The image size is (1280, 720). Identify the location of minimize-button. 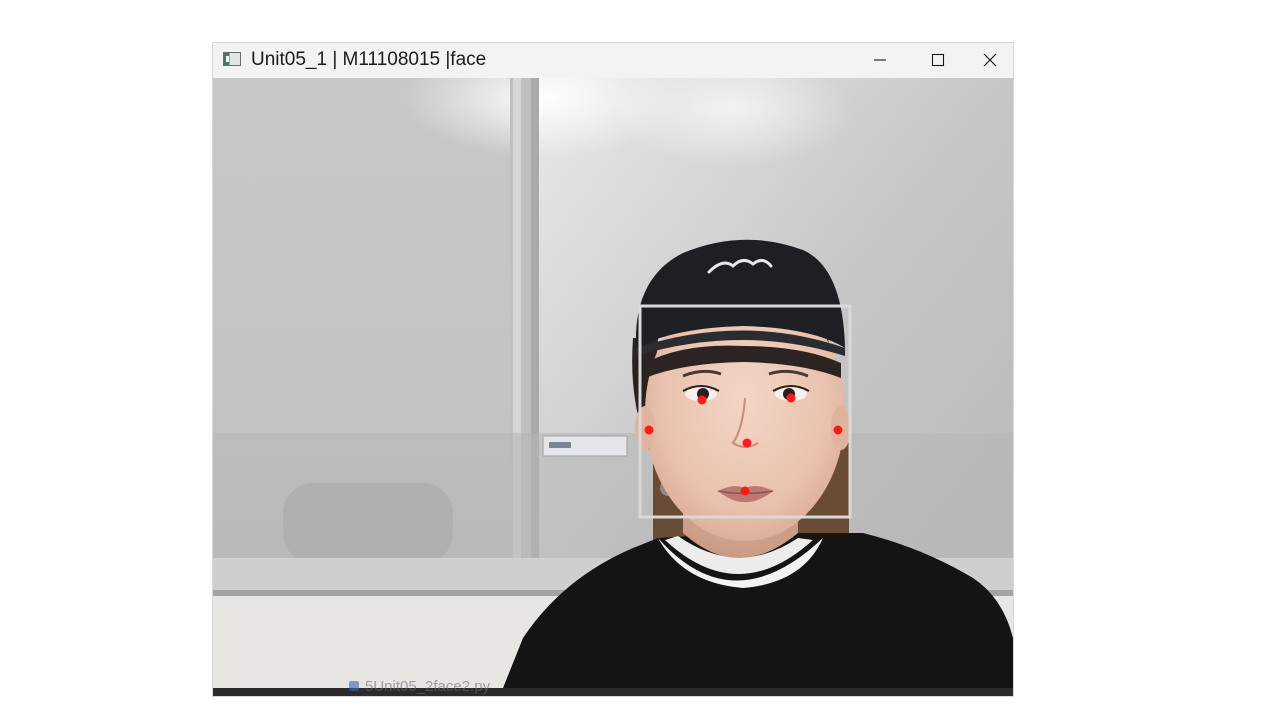
(880, 60).